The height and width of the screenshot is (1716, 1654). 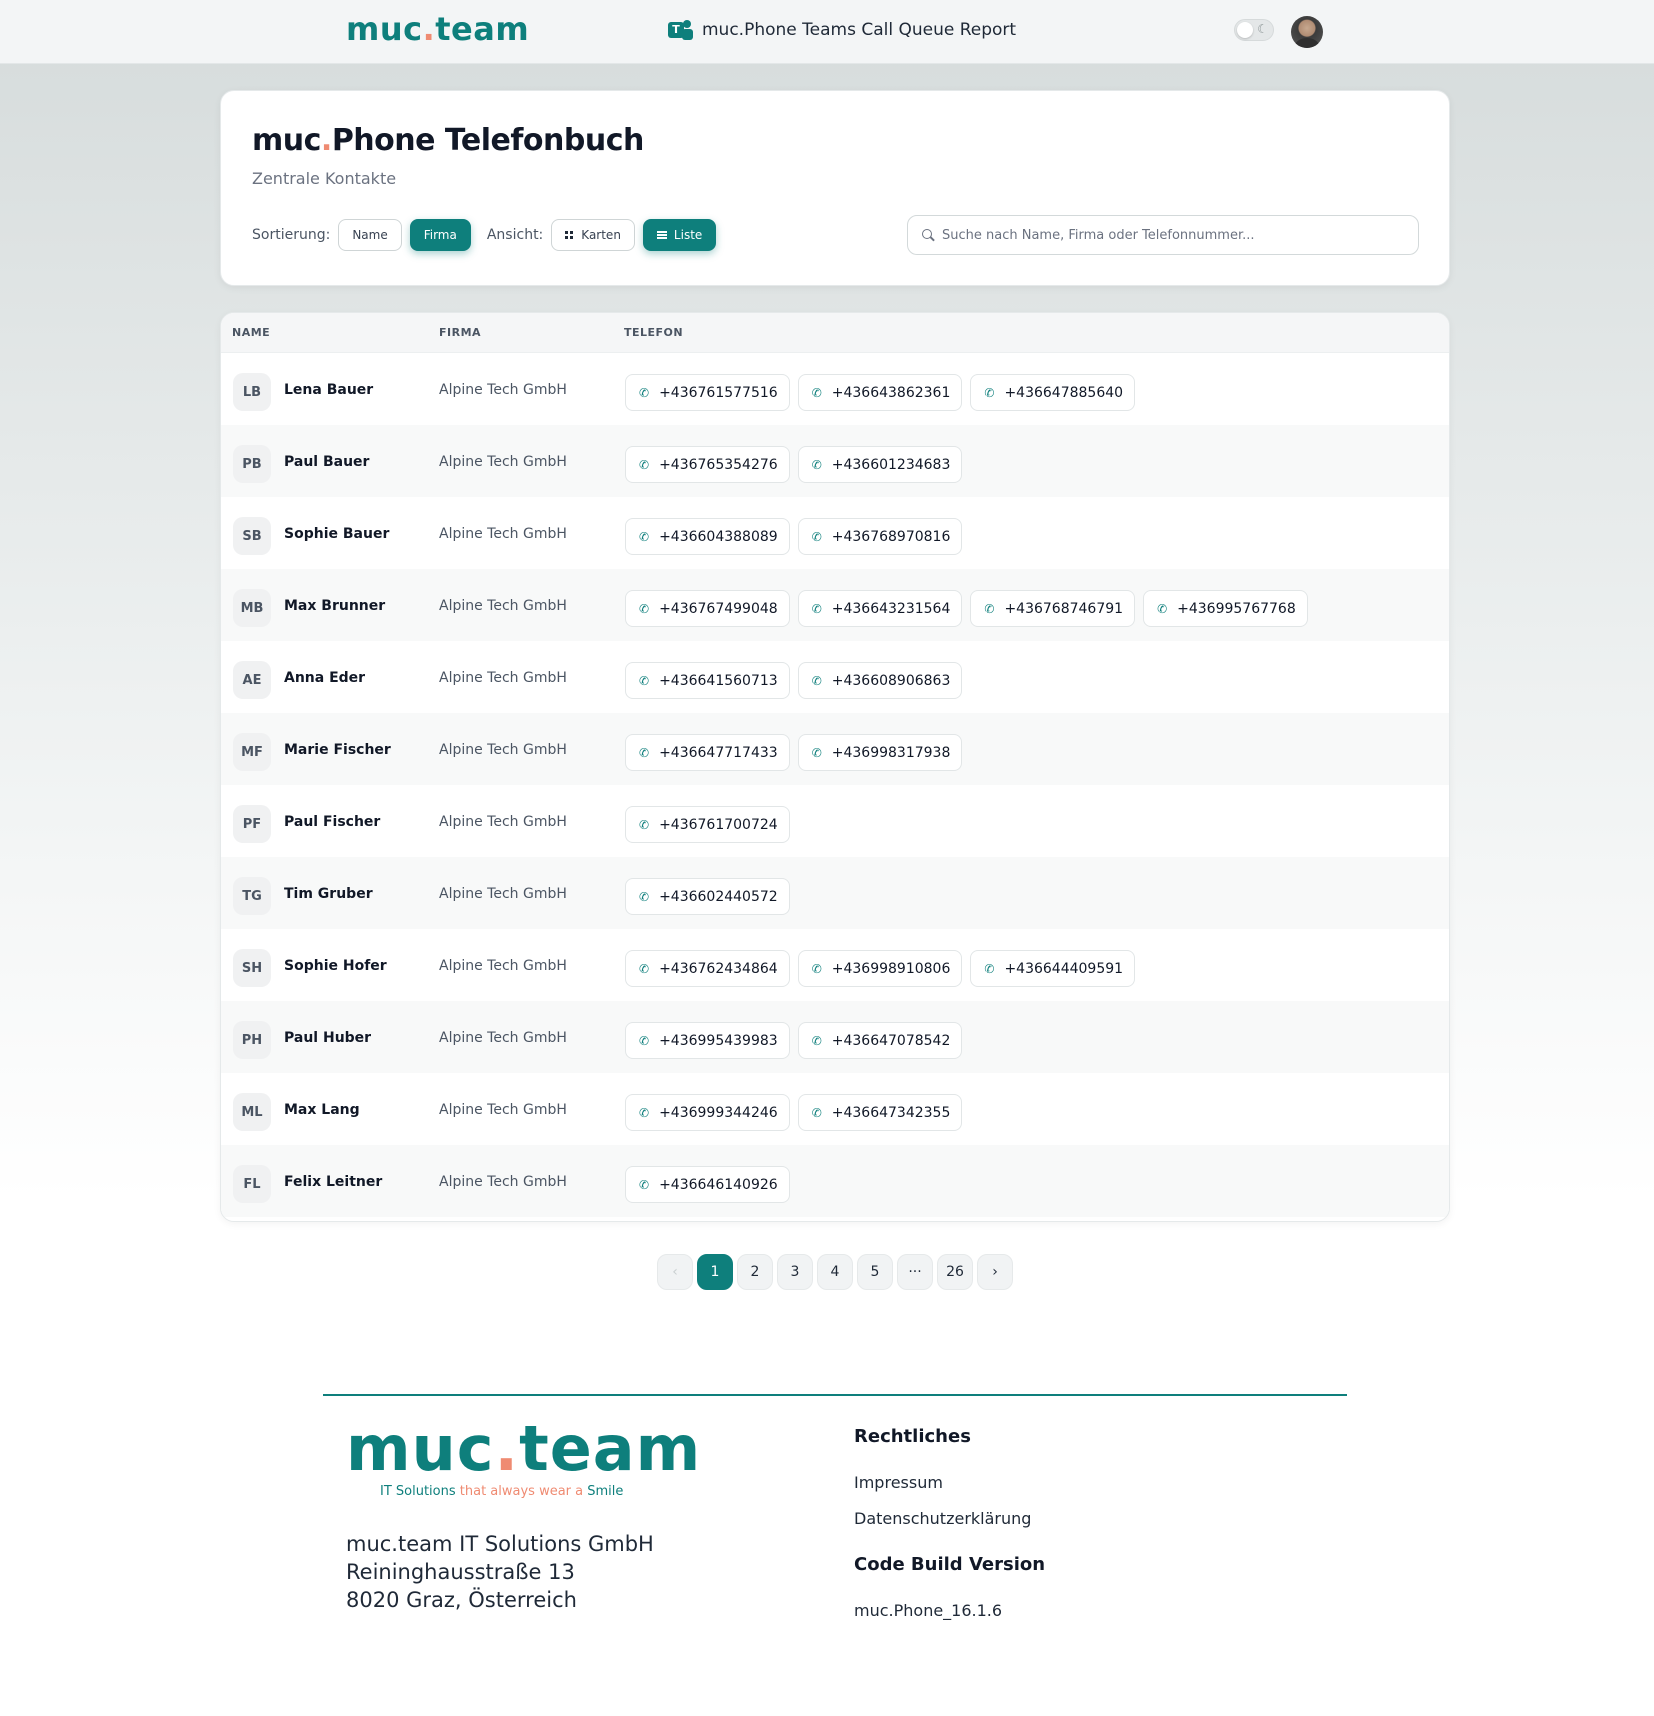 What do you see at coordinates (661, 235) in the screenshot?
I see `list-icon` at bounding box center [661, 235].